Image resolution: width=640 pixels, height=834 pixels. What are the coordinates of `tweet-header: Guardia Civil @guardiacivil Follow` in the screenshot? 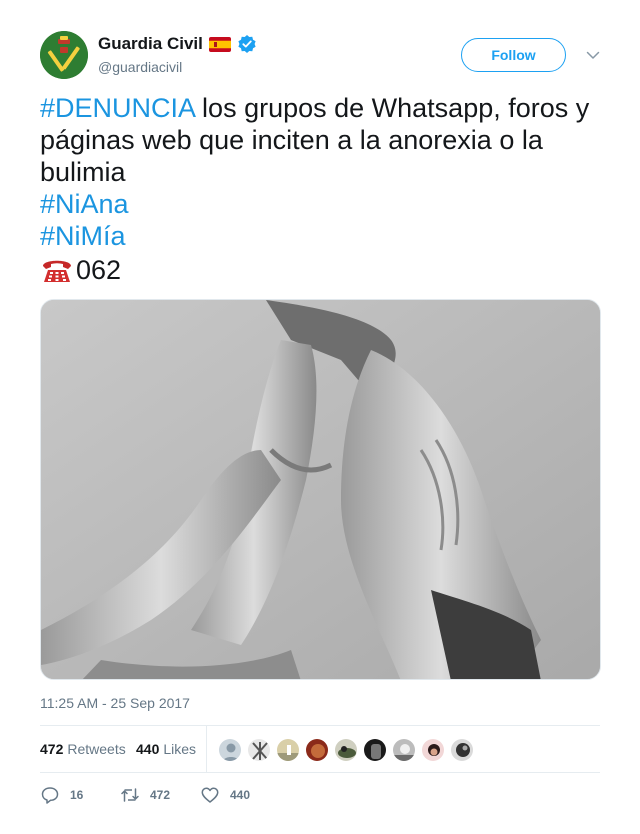 It's located at (320, 56).